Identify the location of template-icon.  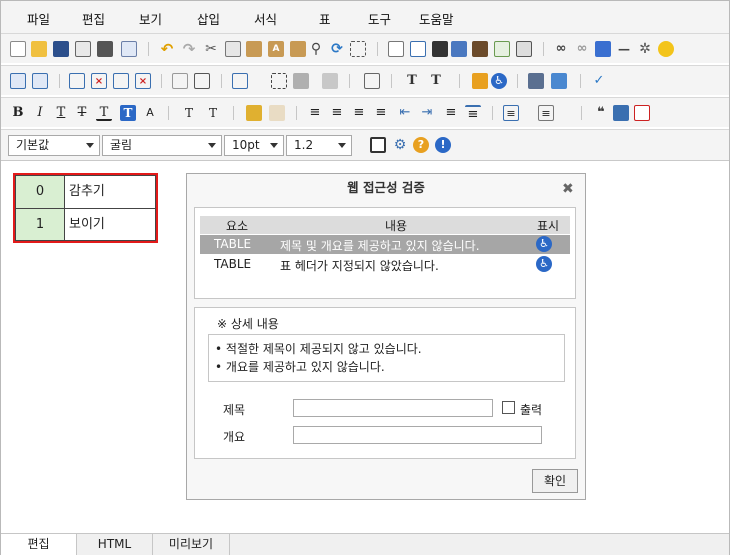
(621, 113).